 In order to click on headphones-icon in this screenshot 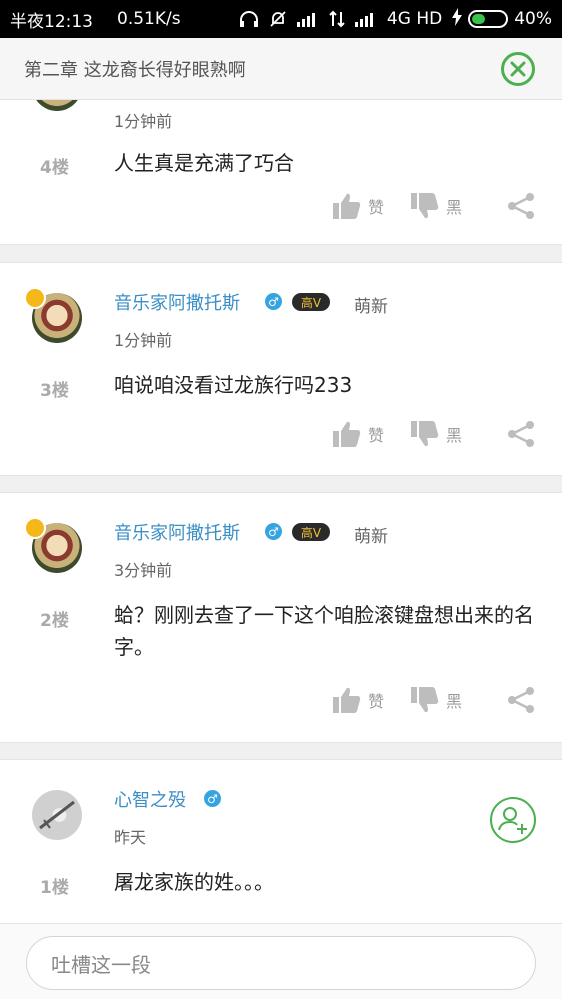, I will do `click(249, 19)`.